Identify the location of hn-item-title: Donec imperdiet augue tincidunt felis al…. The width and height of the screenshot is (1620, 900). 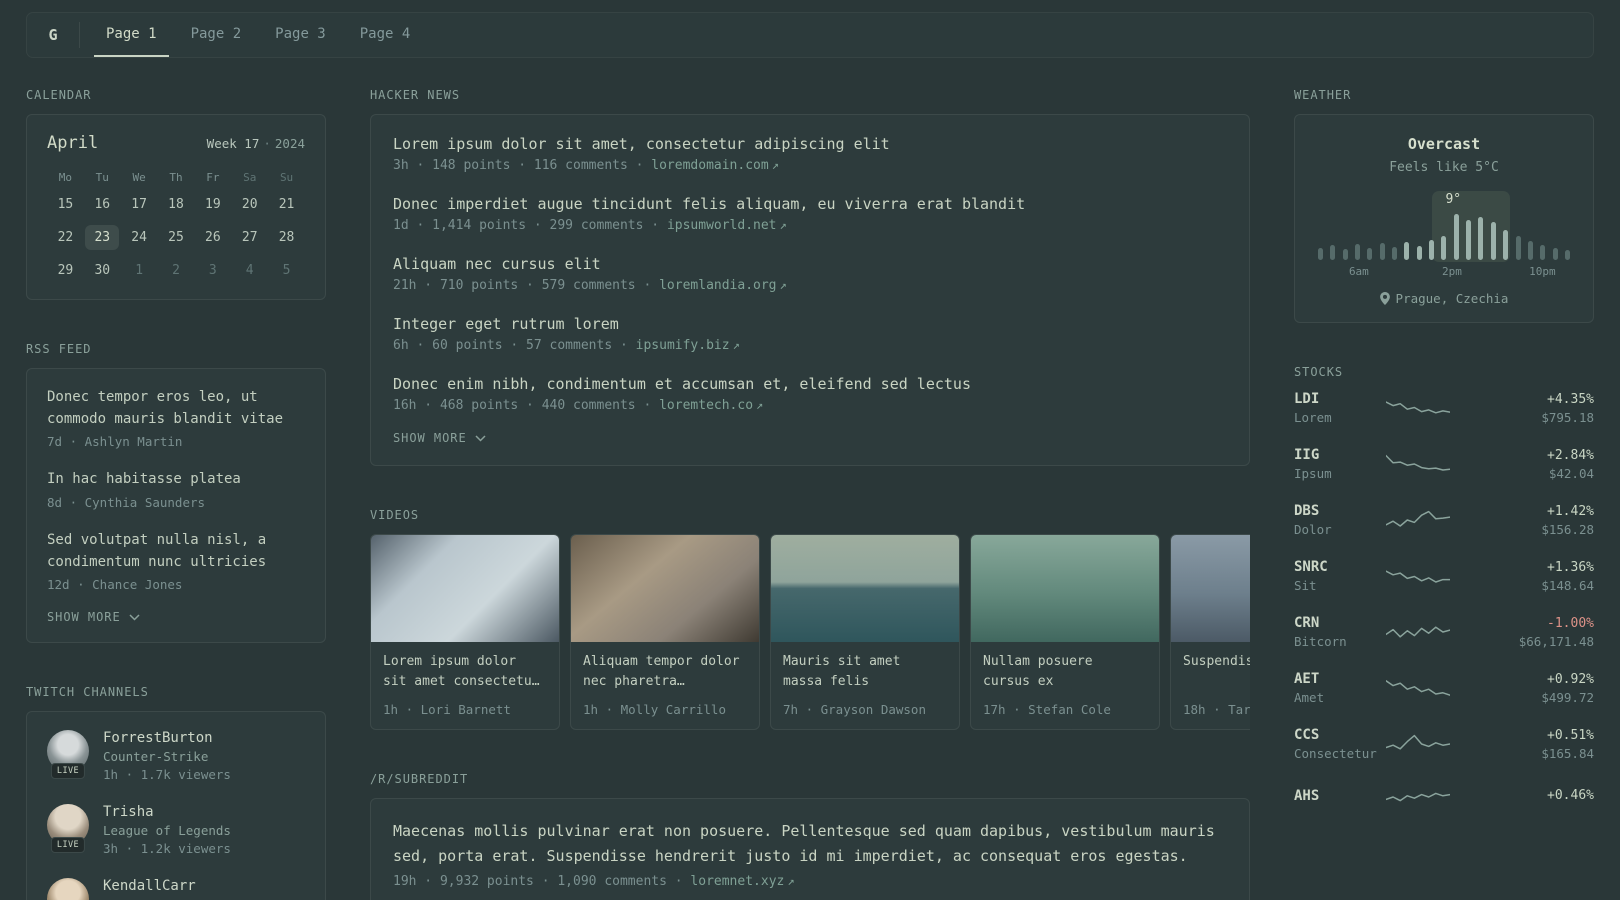
(810, 204).